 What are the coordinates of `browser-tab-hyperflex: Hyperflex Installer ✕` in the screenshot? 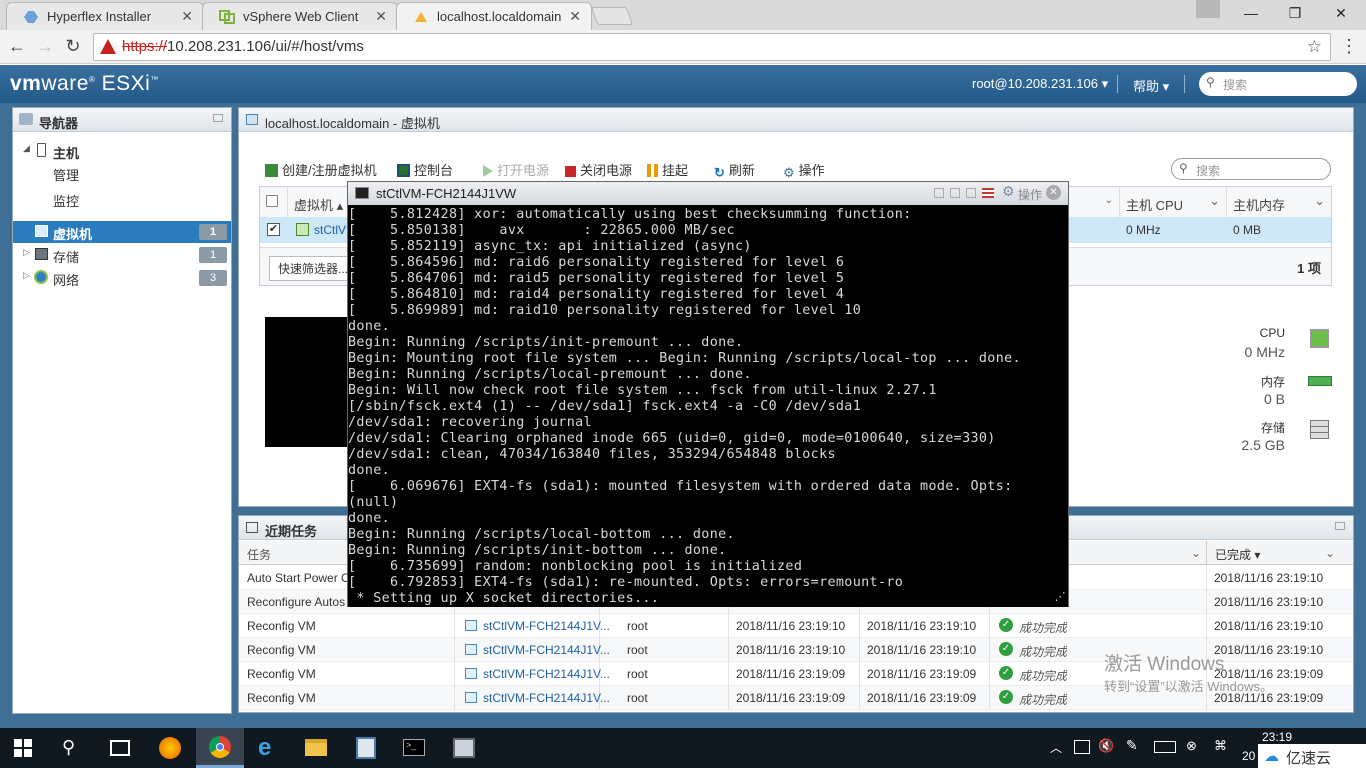 It's located at (105, 16).